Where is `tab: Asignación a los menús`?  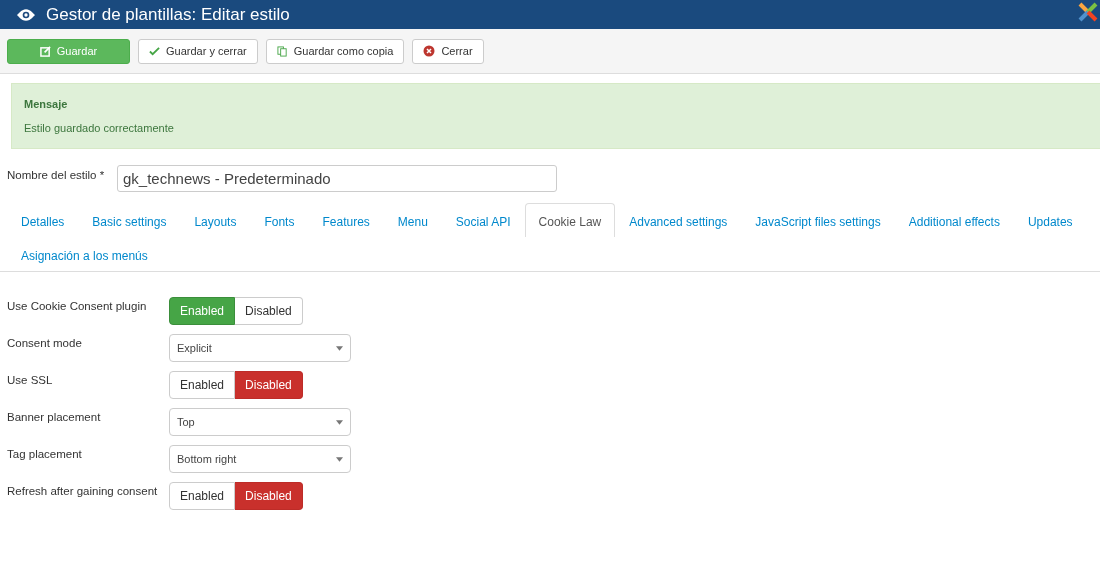 tab: Asignación a los menús is located at coordinates (84, 254).